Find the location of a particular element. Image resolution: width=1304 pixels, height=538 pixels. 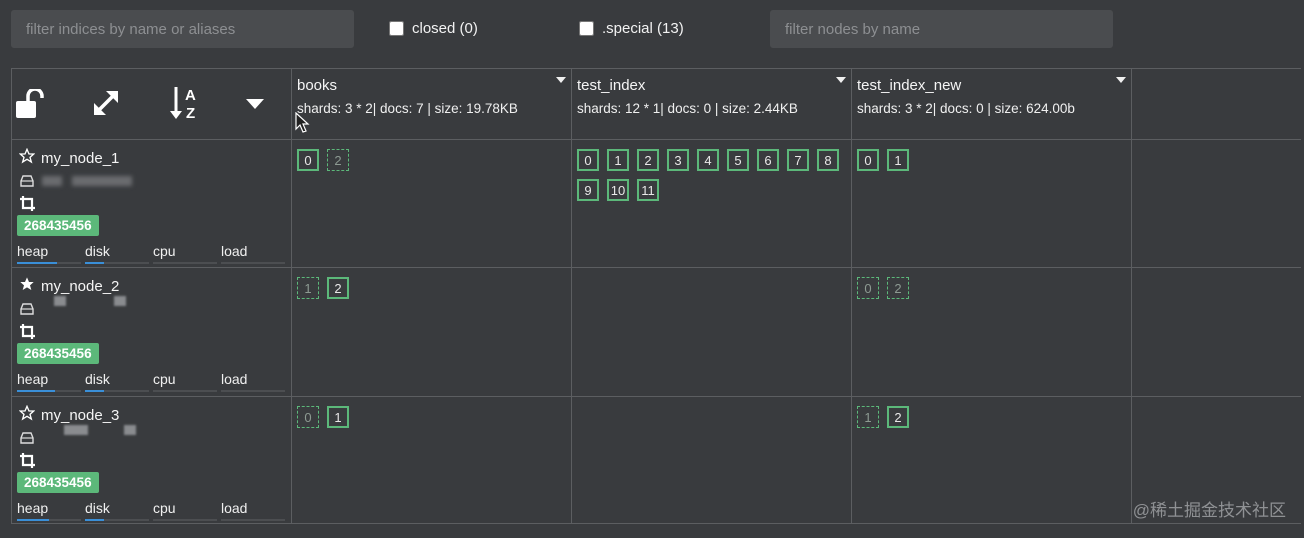

primary-shard: 8 is located at coordinates (828, 160).